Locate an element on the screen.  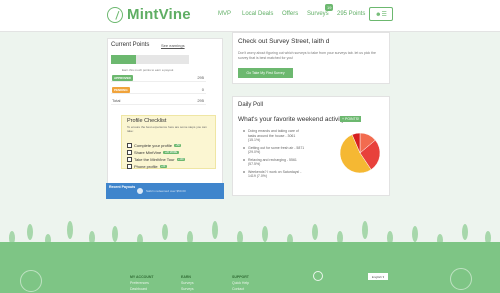
pending-row: PENDING 0 is located at coordinates (158, 90).